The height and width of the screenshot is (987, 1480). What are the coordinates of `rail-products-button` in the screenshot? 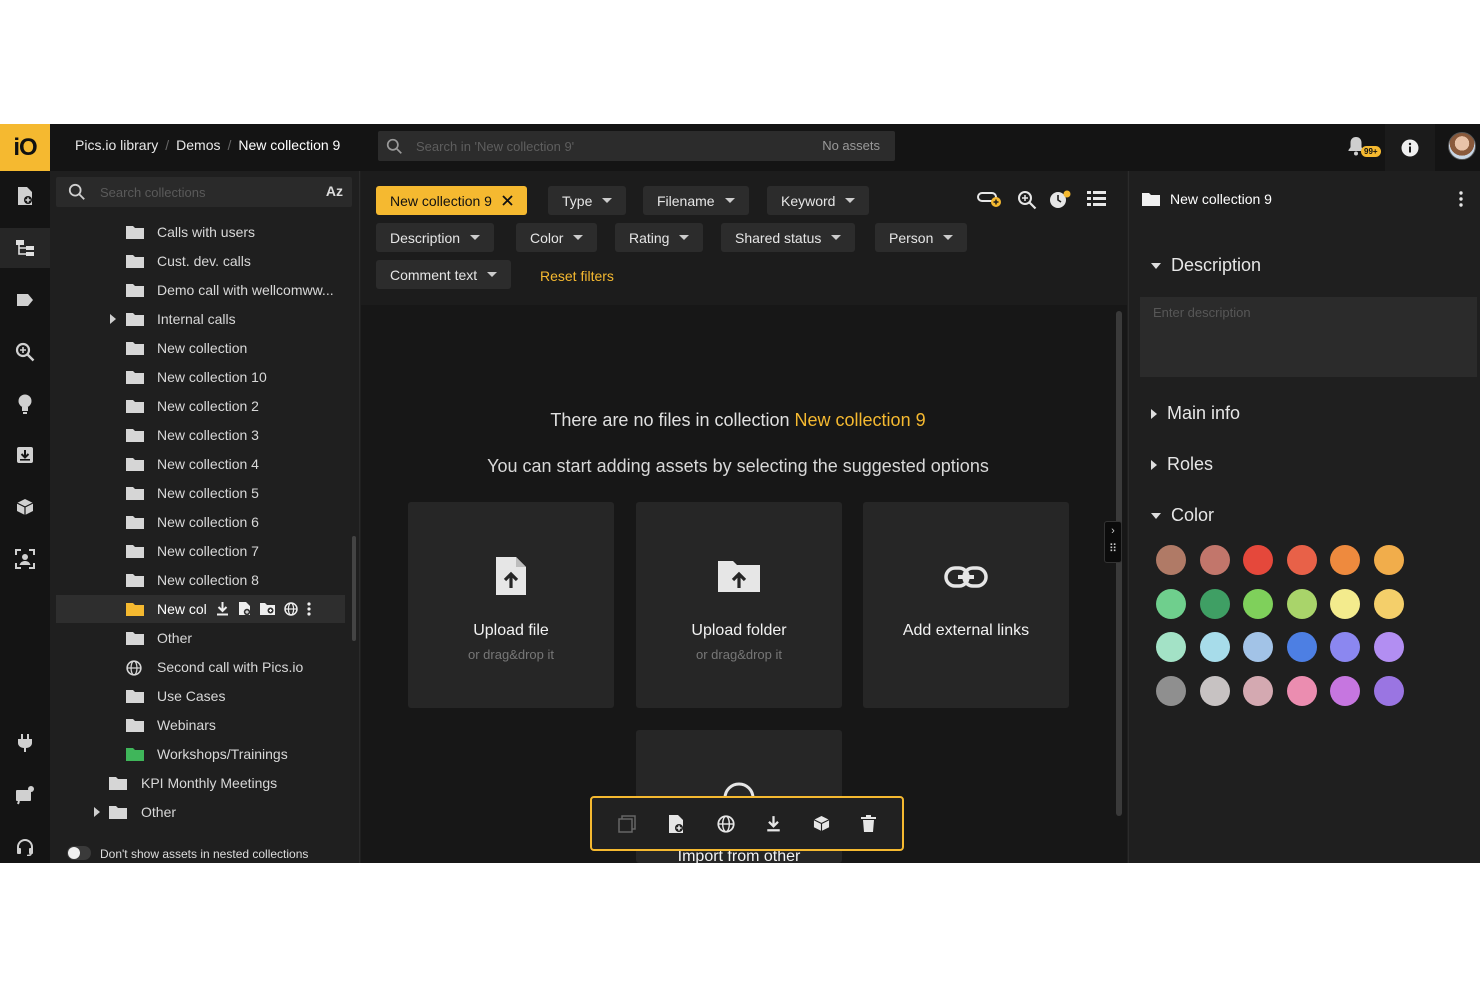 It's located at (25, 507).